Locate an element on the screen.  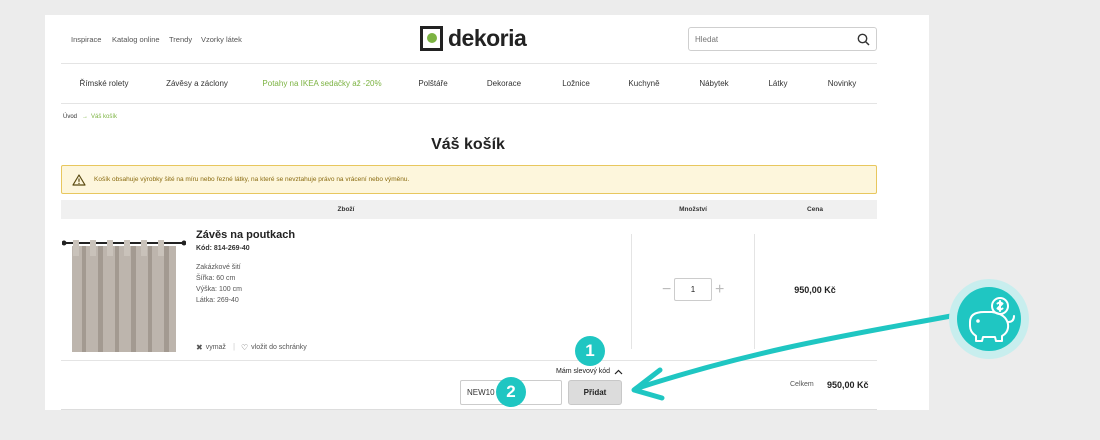
product-spec-sewing: Zakázkové šití is located at coordinates (218, 267).